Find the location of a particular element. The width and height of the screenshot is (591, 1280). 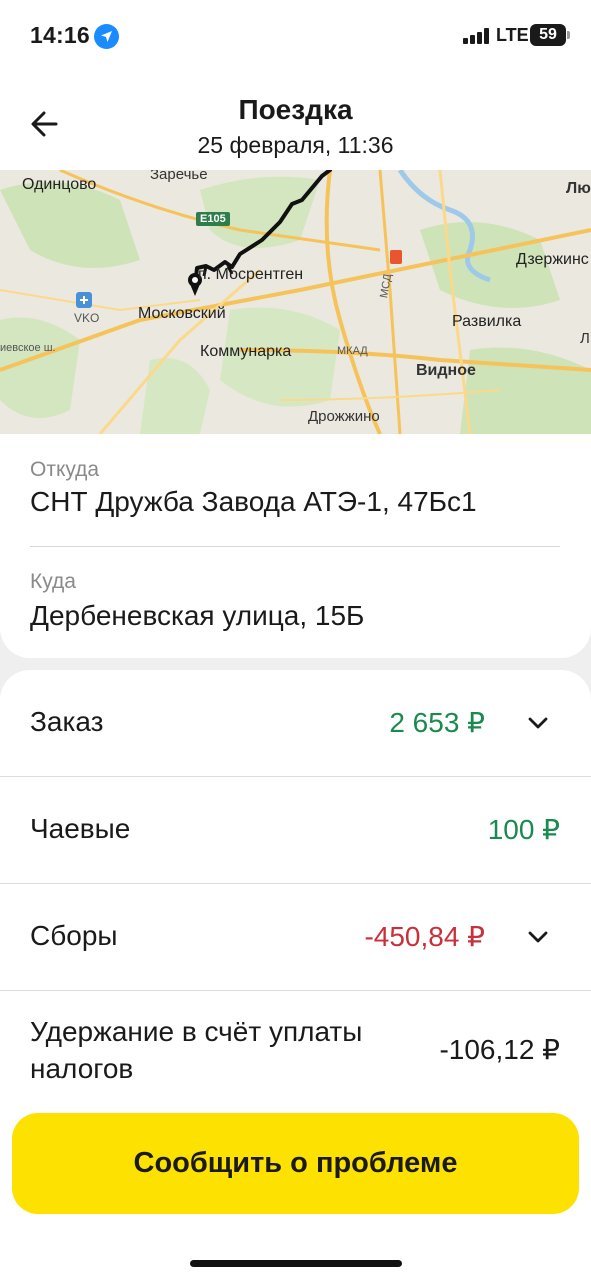

map-label-zarechye: Заречье is located at coordinates (179, 176).